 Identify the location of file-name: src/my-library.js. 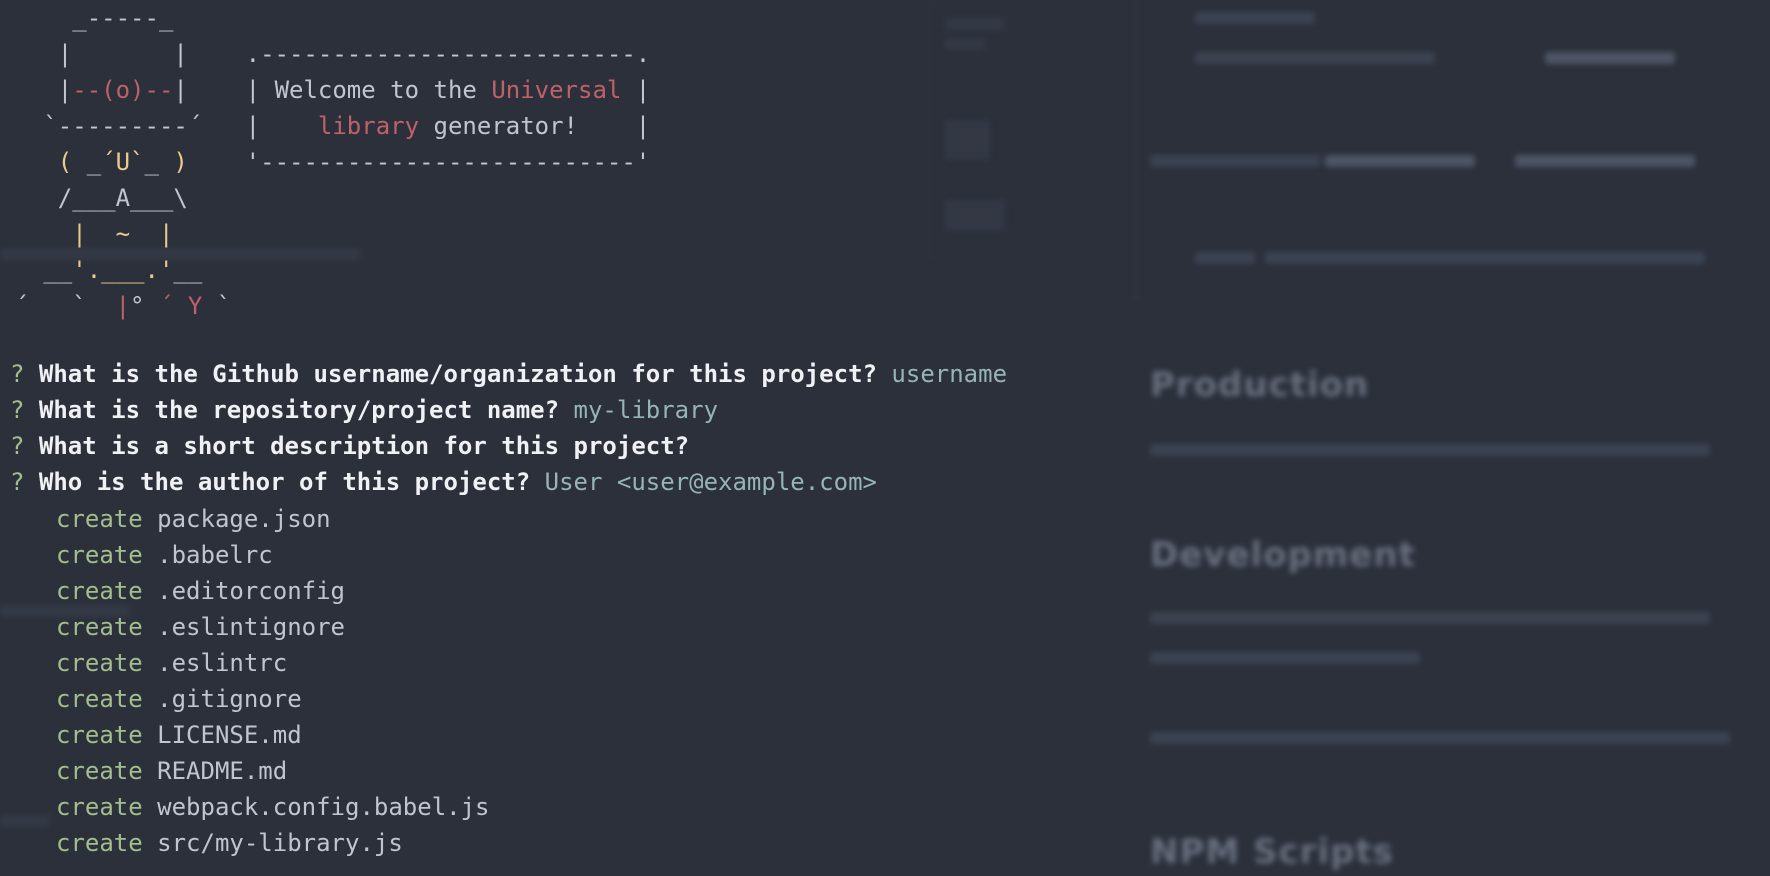
(280, 843).